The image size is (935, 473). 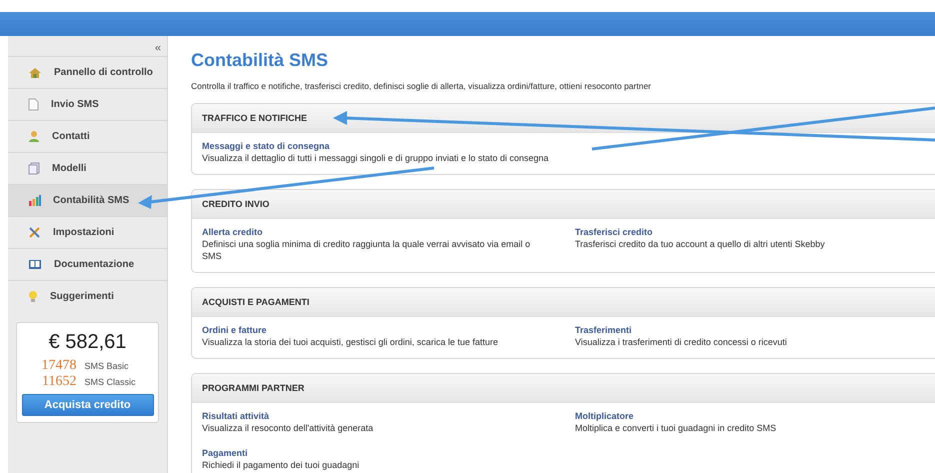 I want to click on entry-link: Trasferisci credito, so click(x=755, y=232).